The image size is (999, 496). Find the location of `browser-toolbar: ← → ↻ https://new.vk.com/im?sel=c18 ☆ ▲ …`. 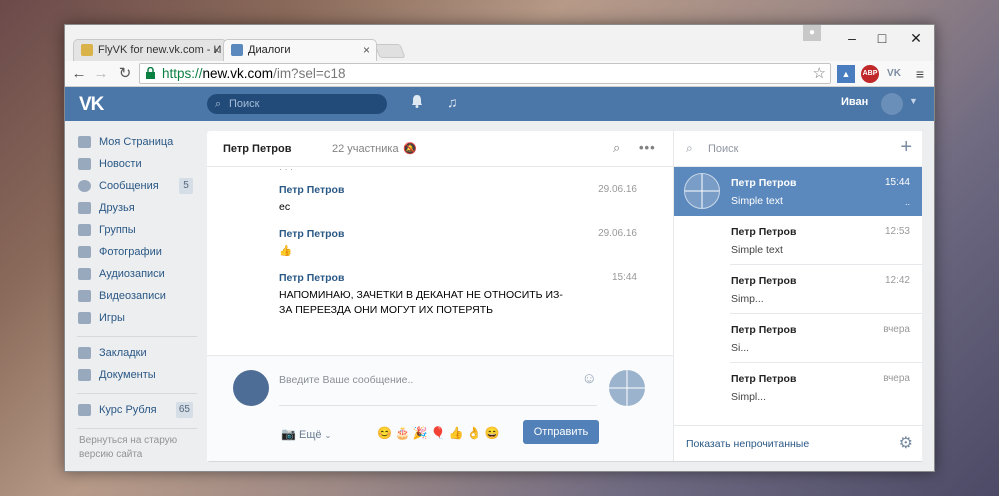

browser-toolbar: ← → ↻ https://new.vk.com/im?sel=c18 ☆ ▲ … is located at coordinates (499, 74).